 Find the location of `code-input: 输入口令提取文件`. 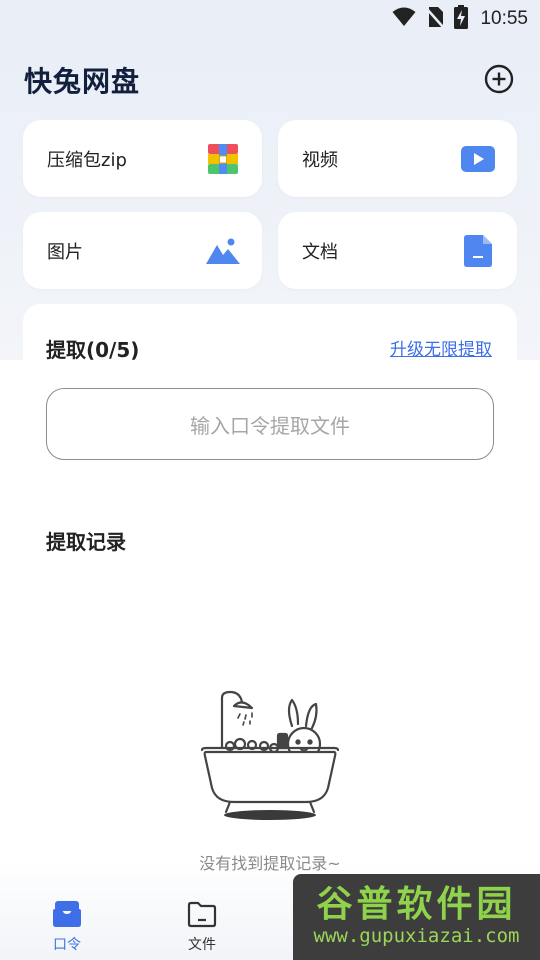

code-input: 输入口令提取文件 is located at coordinates (270, 424).